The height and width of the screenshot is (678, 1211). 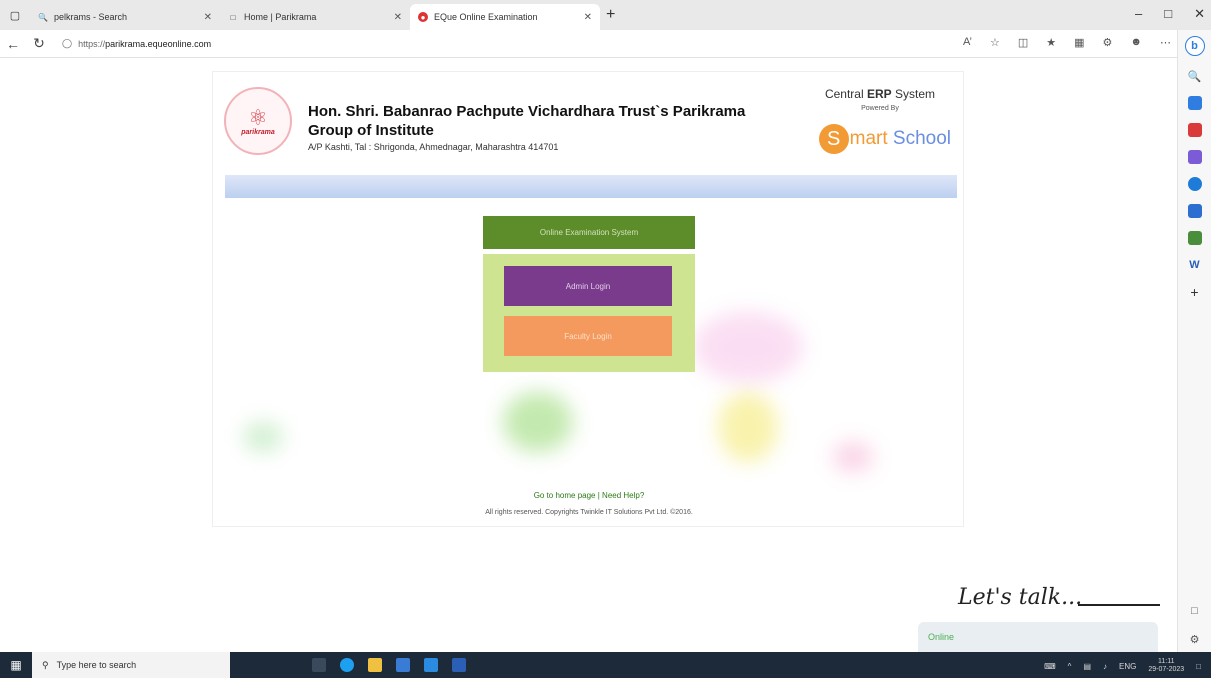 What do you see at coordinates (431, 665) in the screenshot?
I see `mail-icon` at bounding box center [431, 665].